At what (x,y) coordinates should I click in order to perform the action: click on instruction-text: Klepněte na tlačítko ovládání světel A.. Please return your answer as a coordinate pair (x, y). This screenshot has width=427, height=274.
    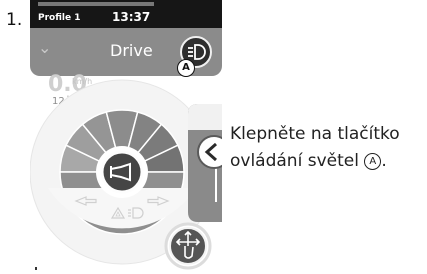
    Looking at the image, I should click on (325, 148).